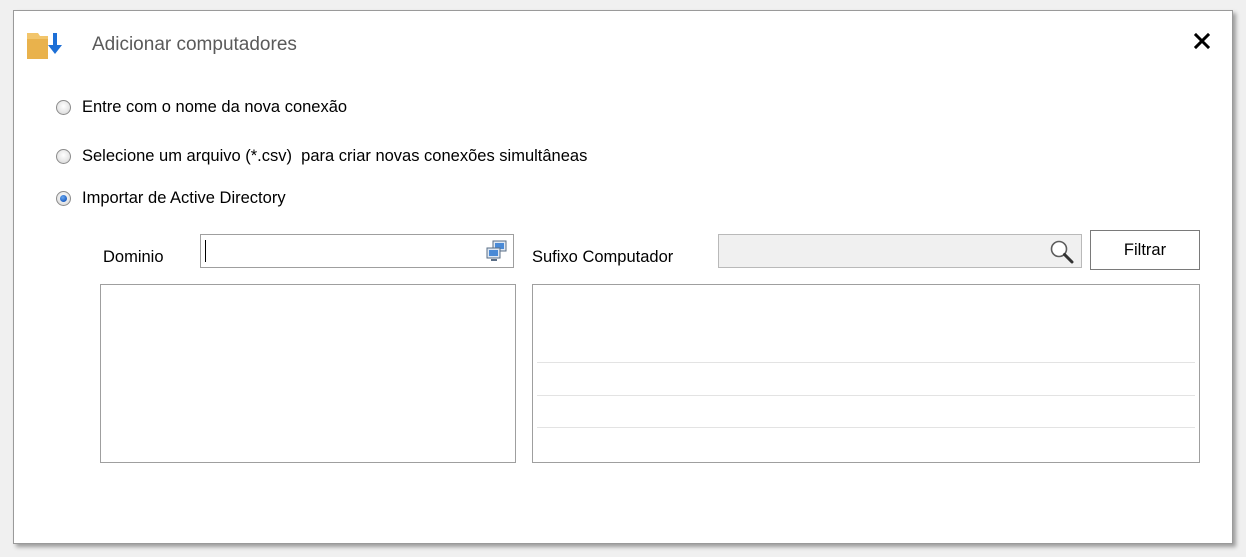 This screenshot has height=557, width=1246. I want to click on title-bar: Adicionar computadores, so click(623, 43).